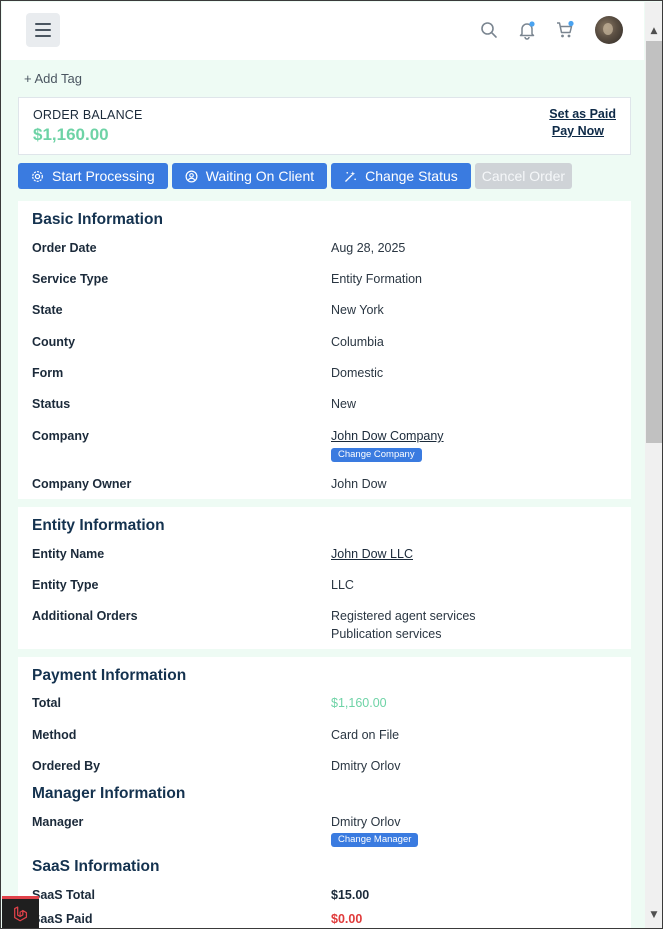 The width and height of the screenshot is (663, 929). Describe the element at coordinates (347, 919) in the screenshot. I see `saas-paid-value: $0.00` at that location.